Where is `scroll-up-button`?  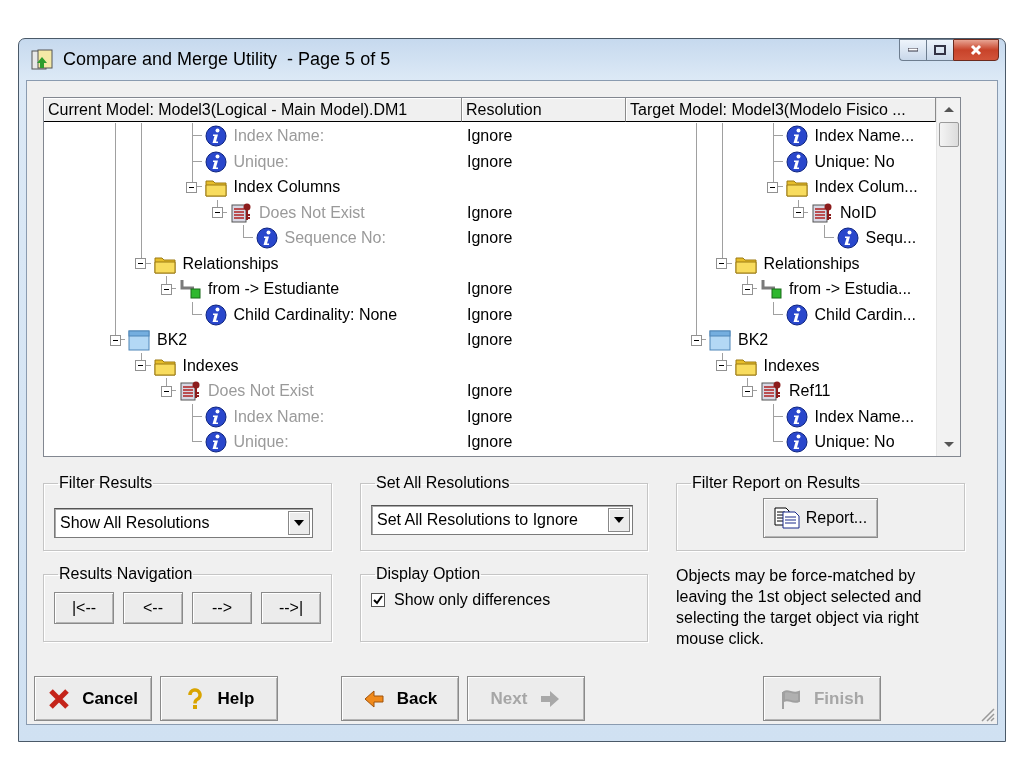
scroll-up-button is located at coordinates (948, 109).